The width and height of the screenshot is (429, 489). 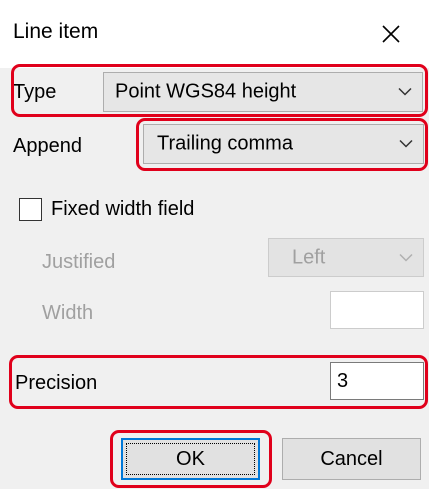 What do you see at coordinates (214, 34) in the screenshot?
I see `title-bar: Line item` at bounding box center [214, 34].